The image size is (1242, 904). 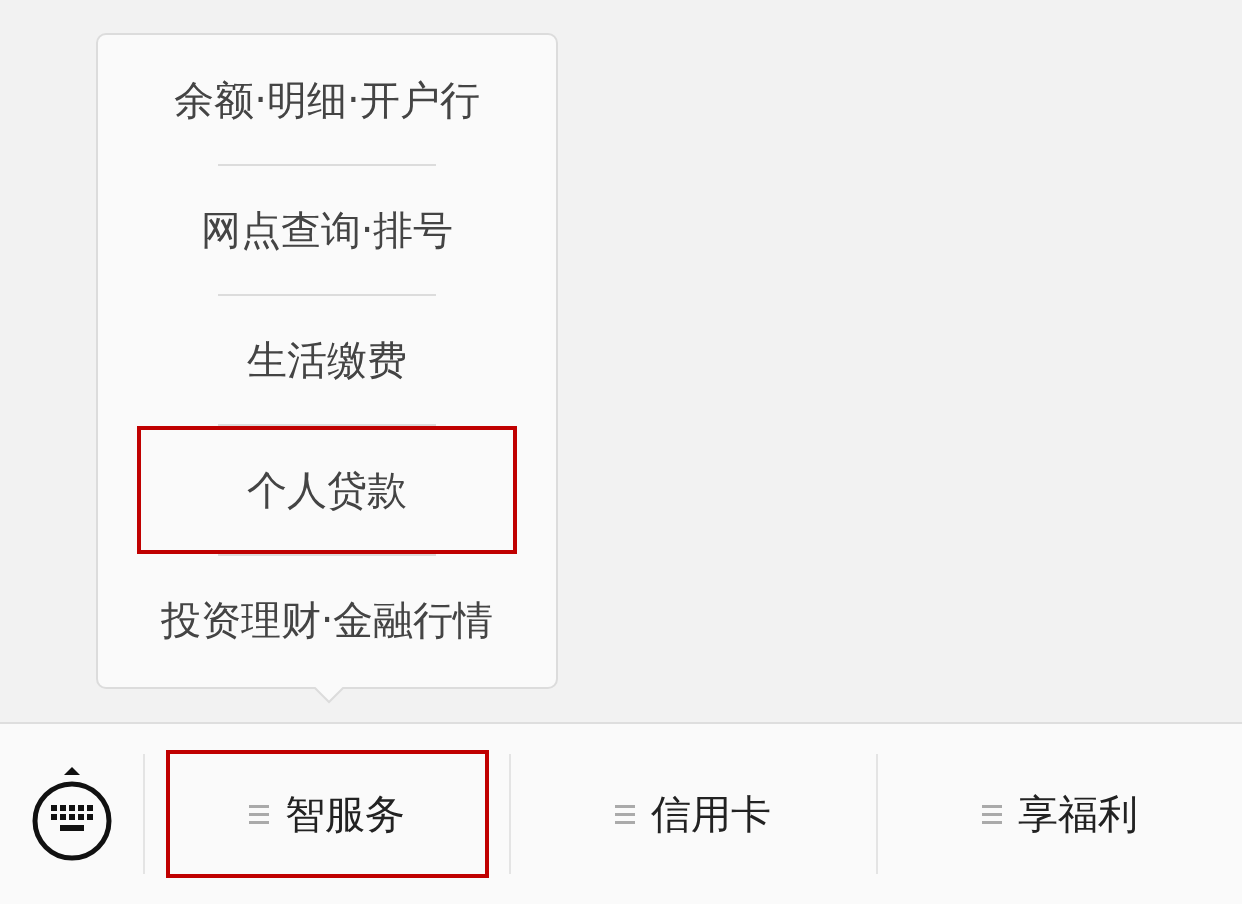 I want to click on menu-item: 网点查询·排号, so click(x=327, y=230).